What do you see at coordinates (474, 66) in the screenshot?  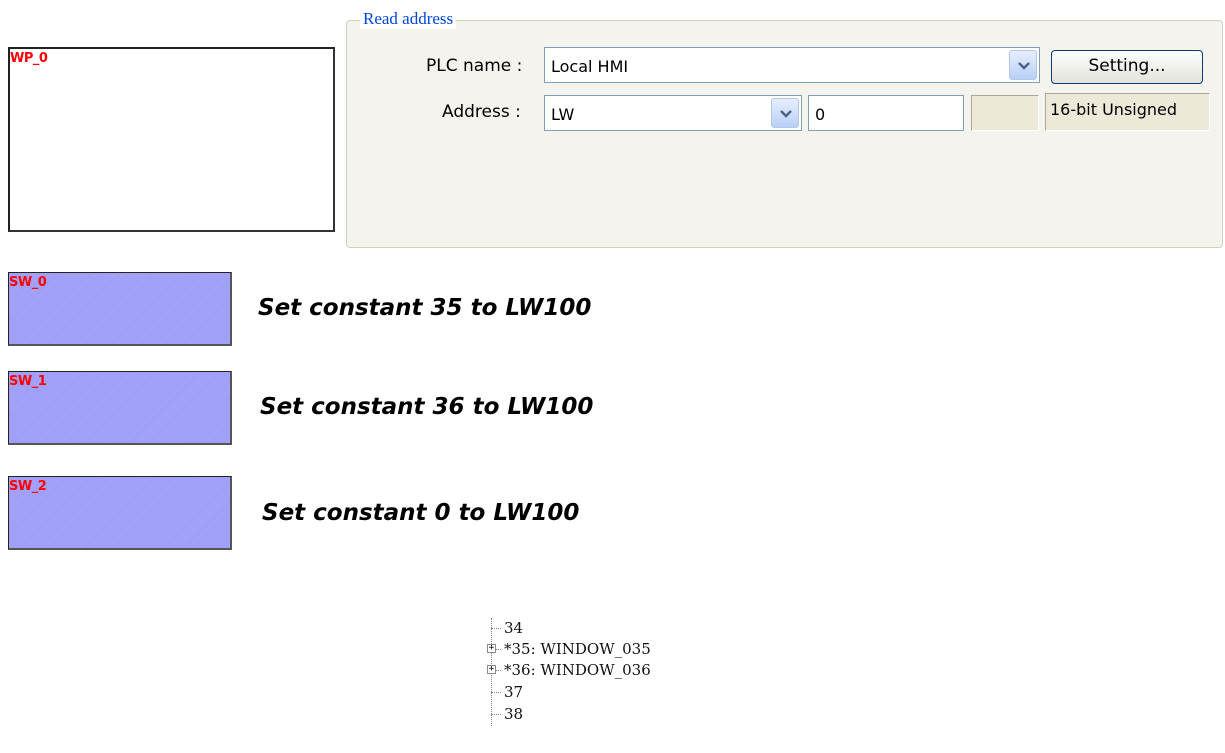 I see `plc-name-label: PLC name :` at bounding box center [474, 66].